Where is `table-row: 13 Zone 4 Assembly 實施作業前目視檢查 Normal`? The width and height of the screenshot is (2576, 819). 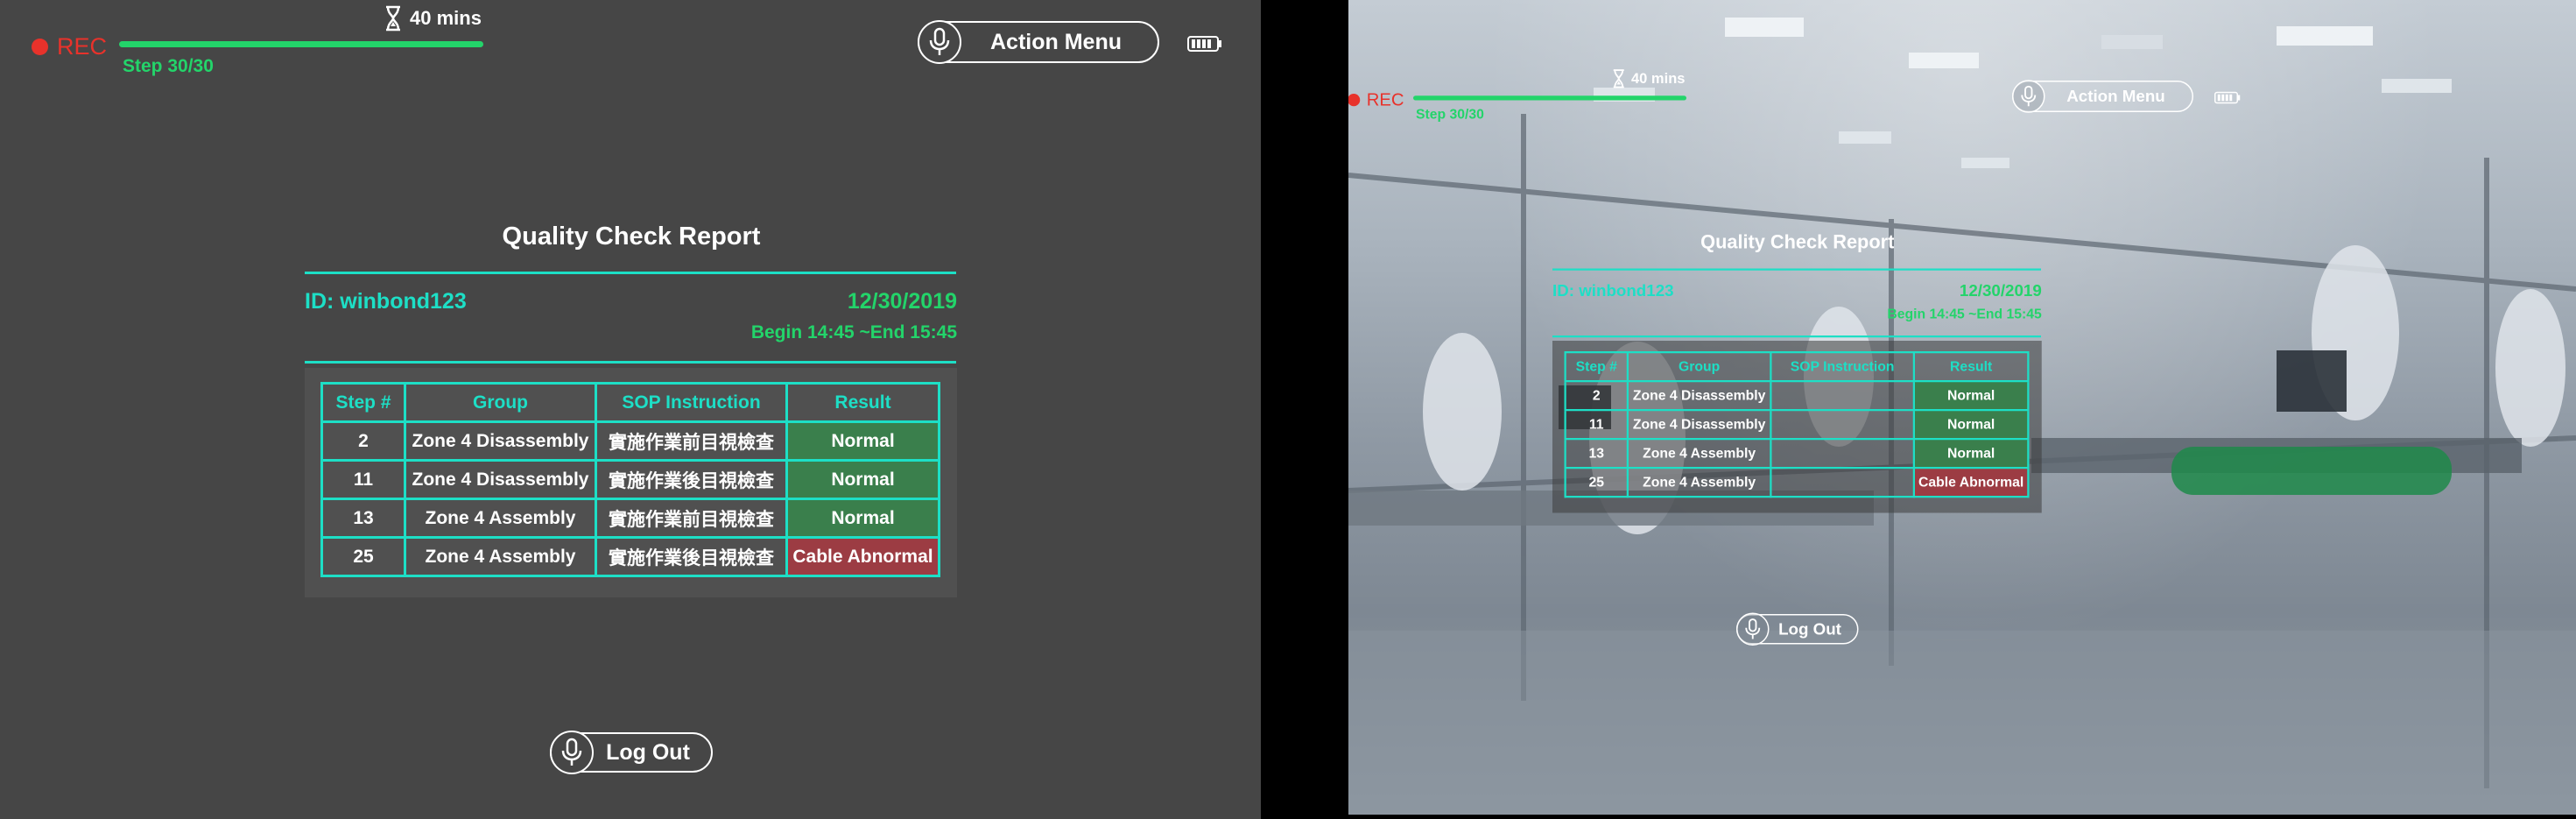
table-row: 13 Zone 4 Assembly 實施作業前目視檢查 Normal is located at coordinates (630, 518).